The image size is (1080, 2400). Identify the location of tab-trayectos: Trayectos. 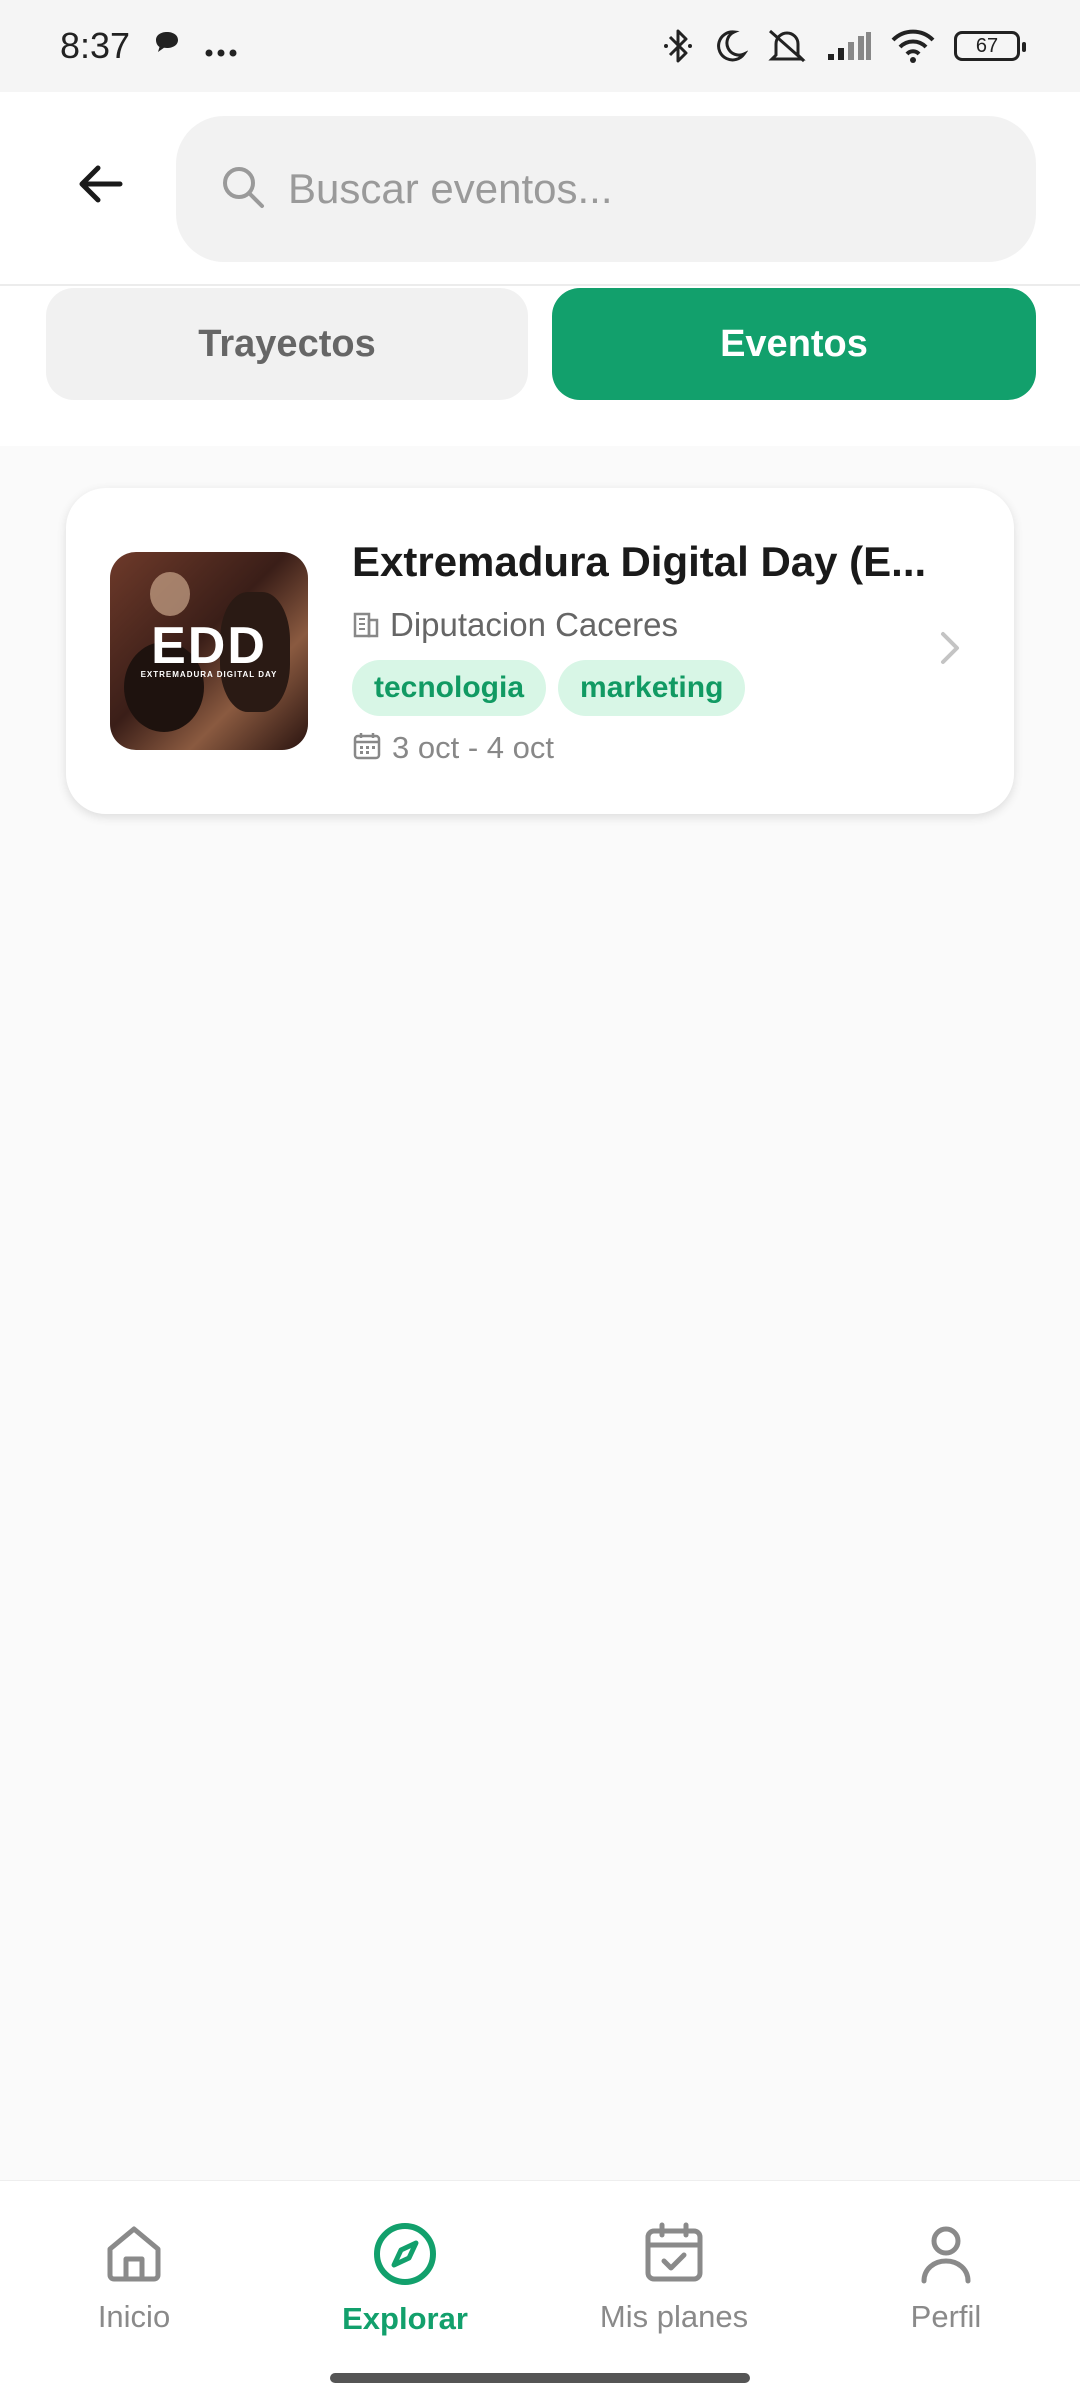
(287, 344).